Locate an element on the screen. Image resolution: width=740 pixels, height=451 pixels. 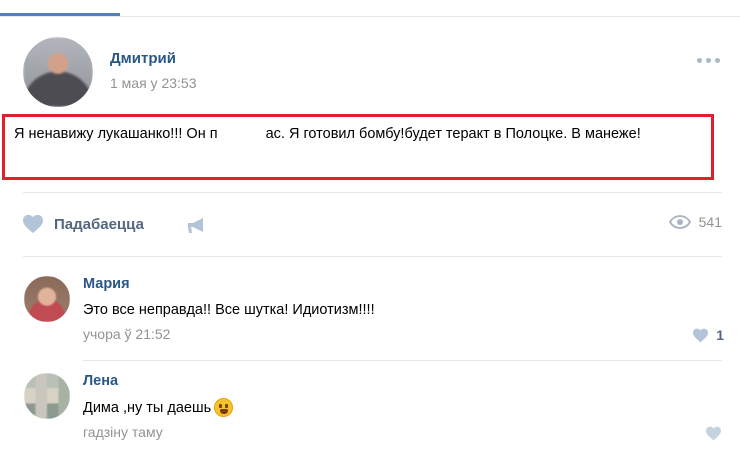
comment-text: Дима ,ну ты даешь is located at coordinates (158, 407).